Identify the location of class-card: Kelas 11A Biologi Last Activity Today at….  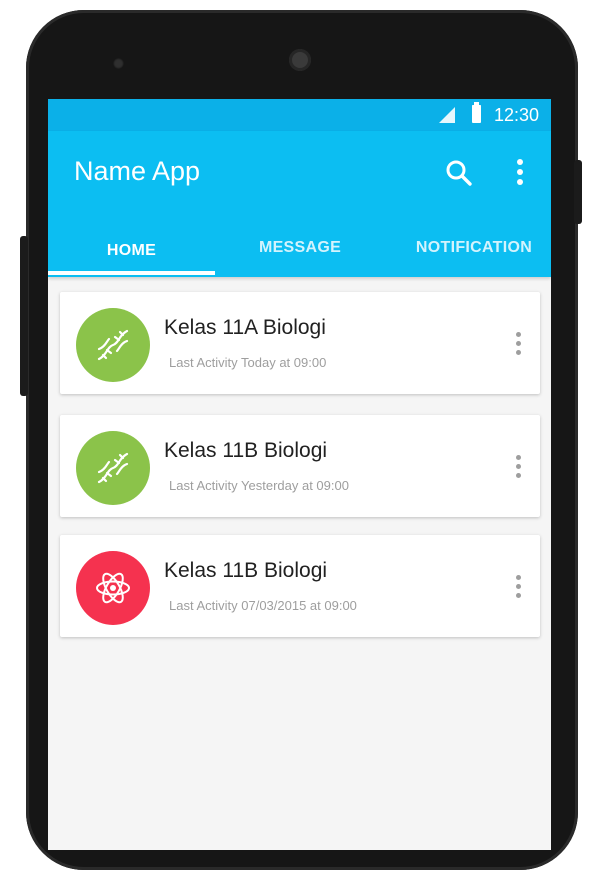
(300, 343).